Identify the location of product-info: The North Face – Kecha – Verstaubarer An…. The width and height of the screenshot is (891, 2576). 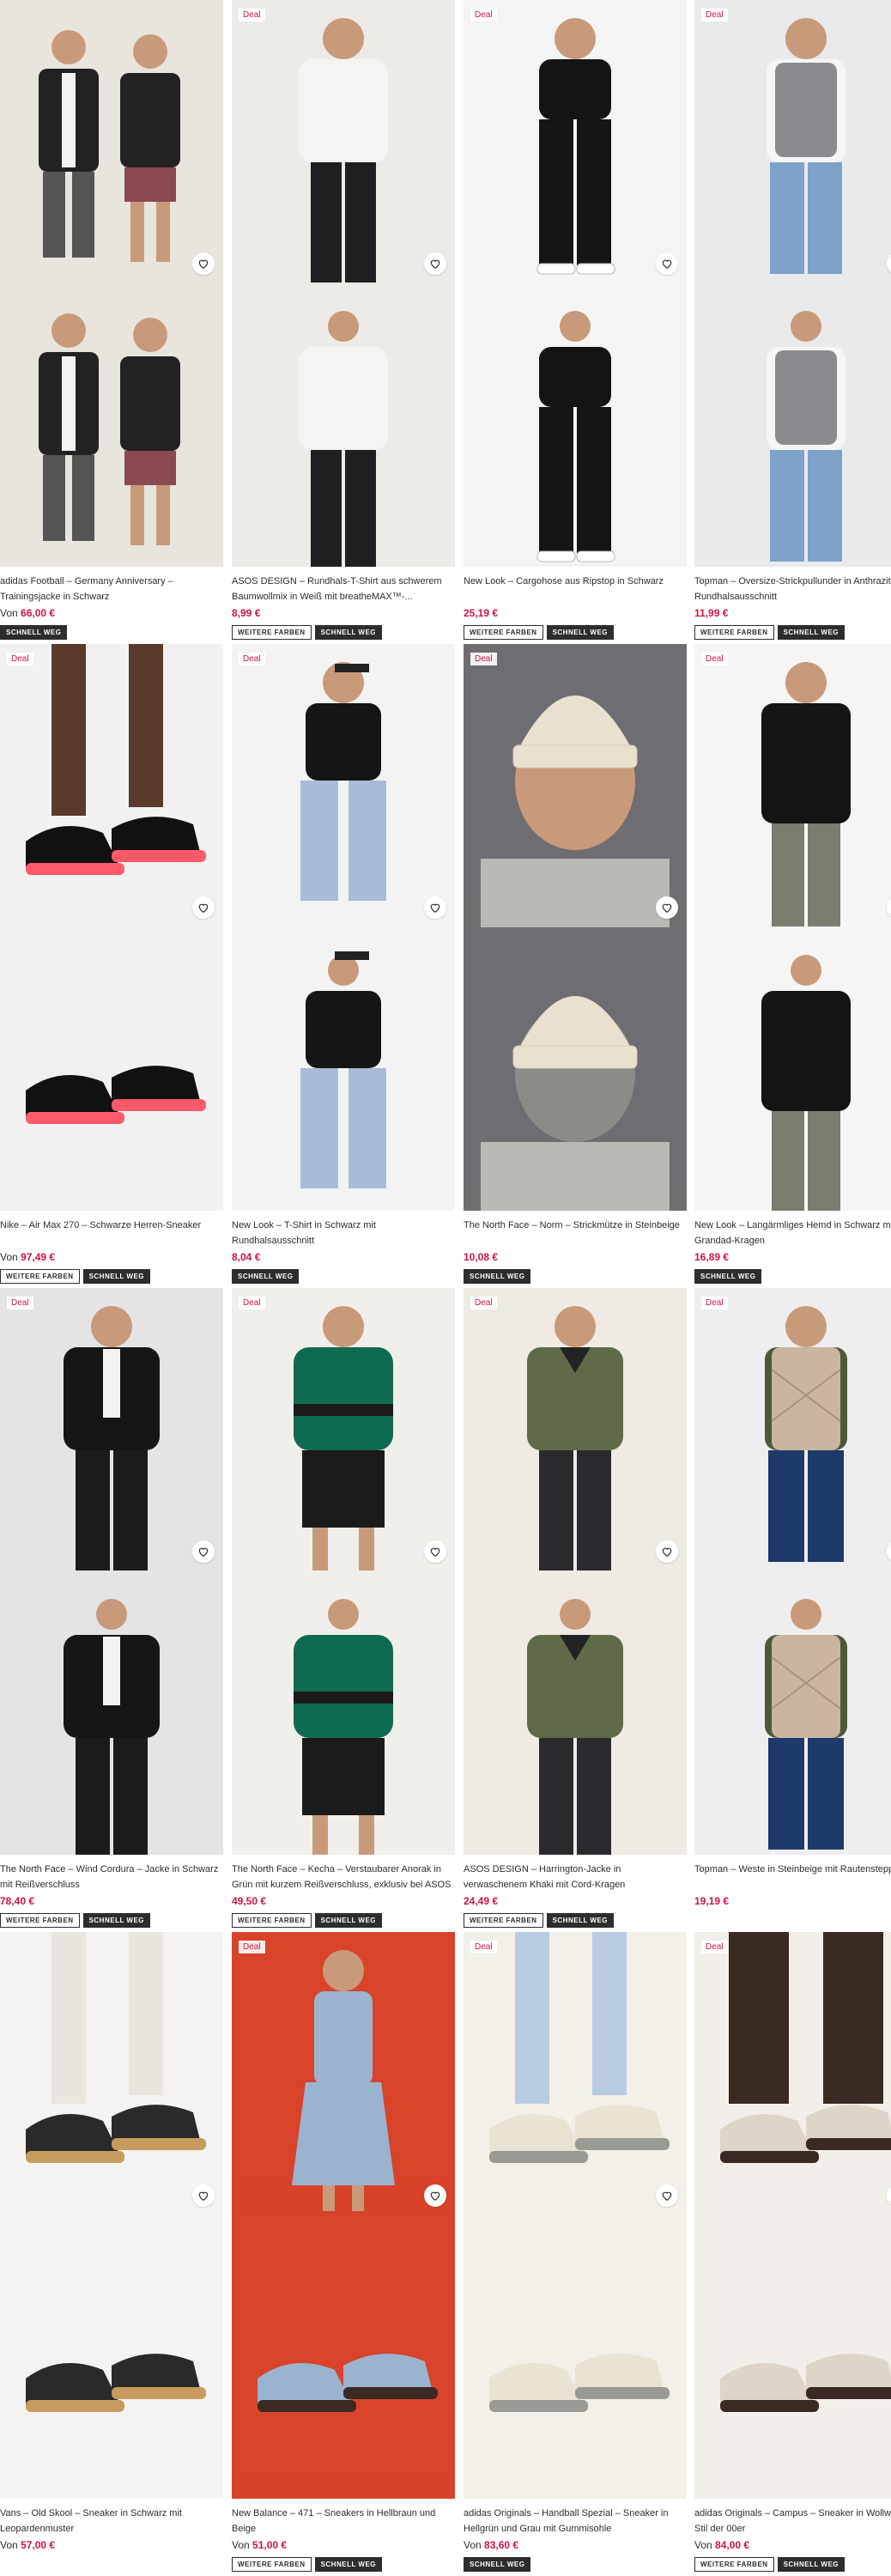
(344, 1895).